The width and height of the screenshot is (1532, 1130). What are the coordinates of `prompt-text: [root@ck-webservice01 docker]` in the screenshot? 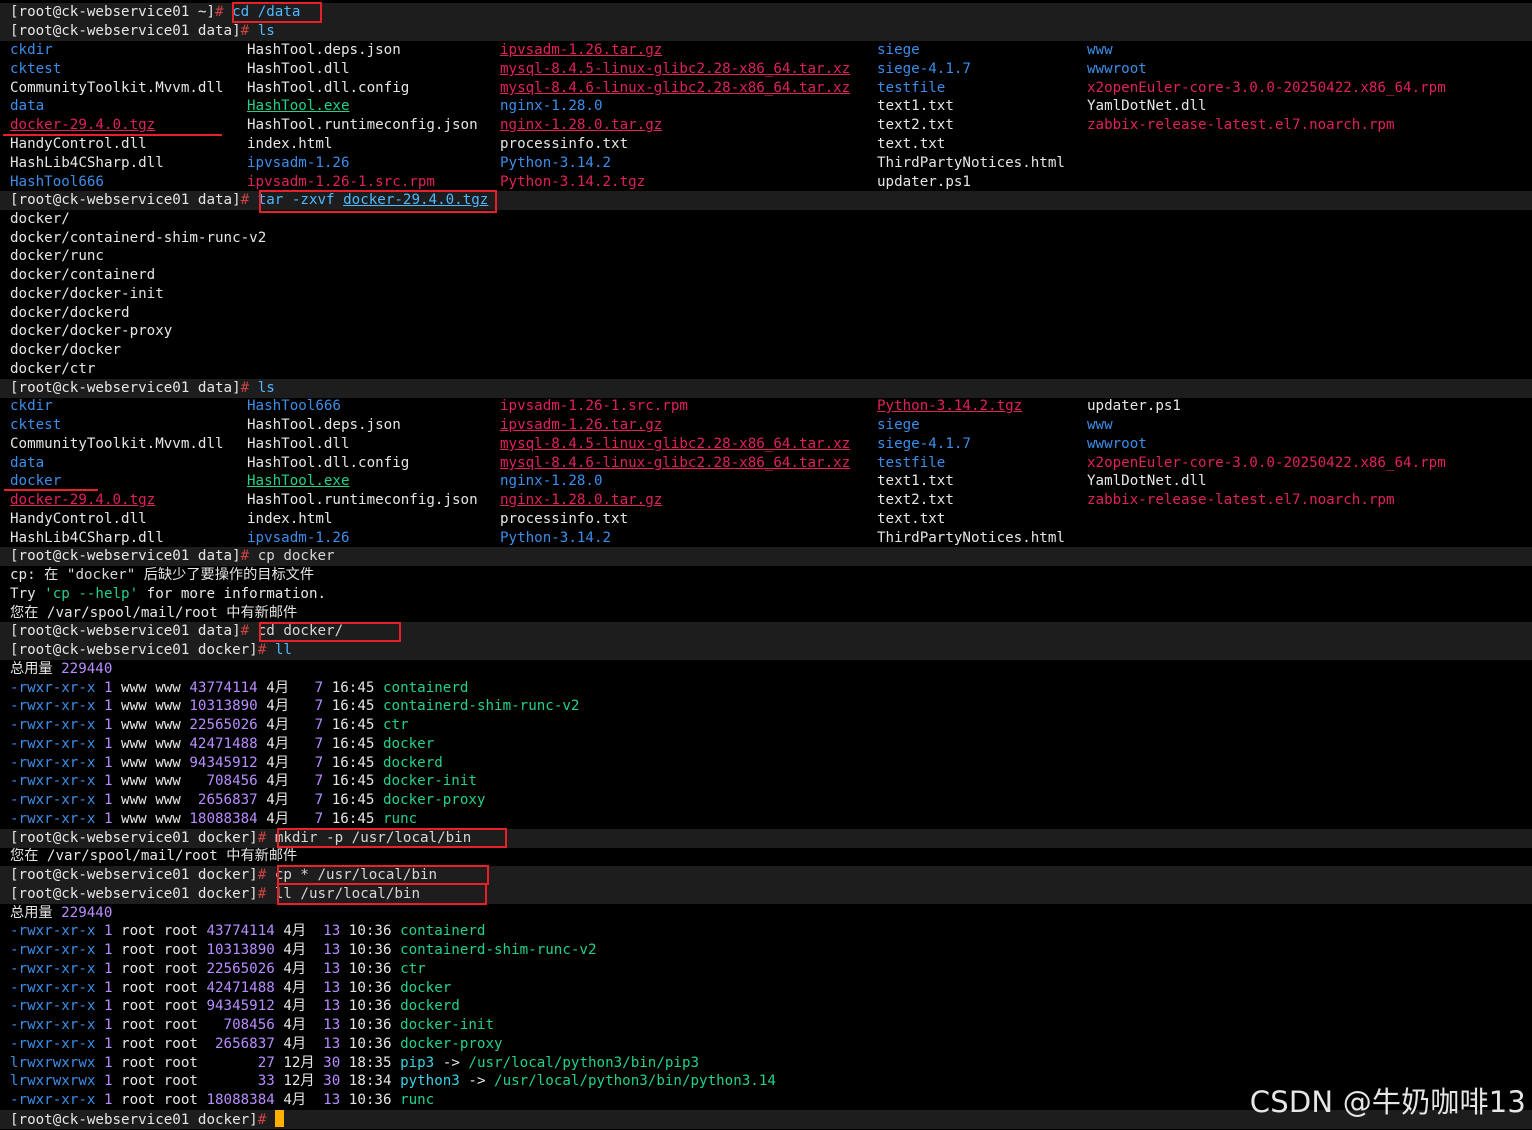 It's located at (134, 838).